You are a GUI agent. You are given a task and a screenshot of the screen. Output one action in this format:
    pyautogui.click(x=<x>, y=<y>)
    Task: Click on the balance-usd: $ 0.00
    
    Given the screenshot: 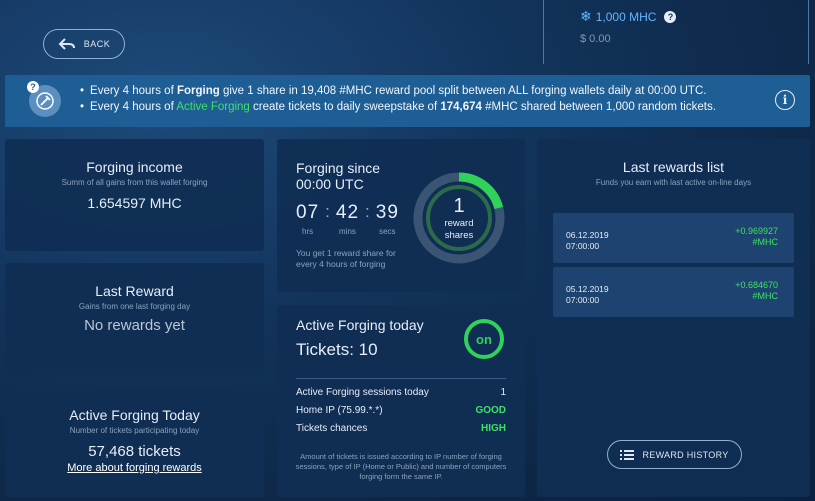 What is the action you would take?
    pyautogui.click(x=595, y=39)
    